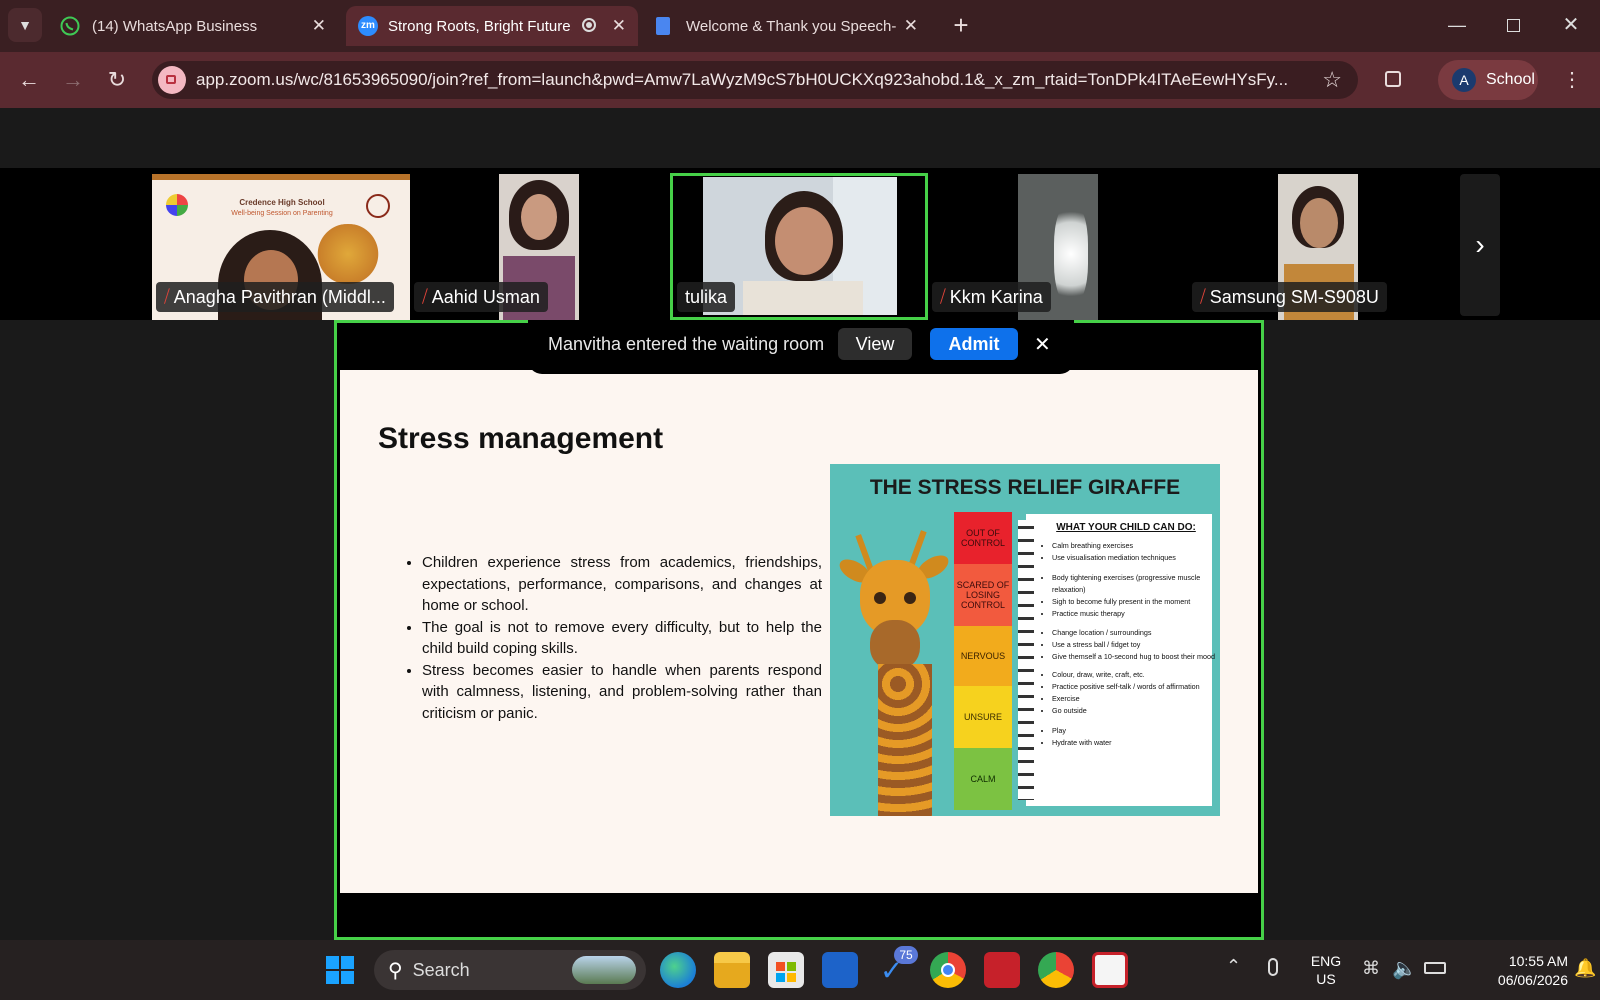 Image resolution: width=1600 pixels, height=1000 pixels. Describe the element at coordinates (686, 344) in the screenshot. I see `waiting-room-message: Manvitha entered the waiting room` at that location.